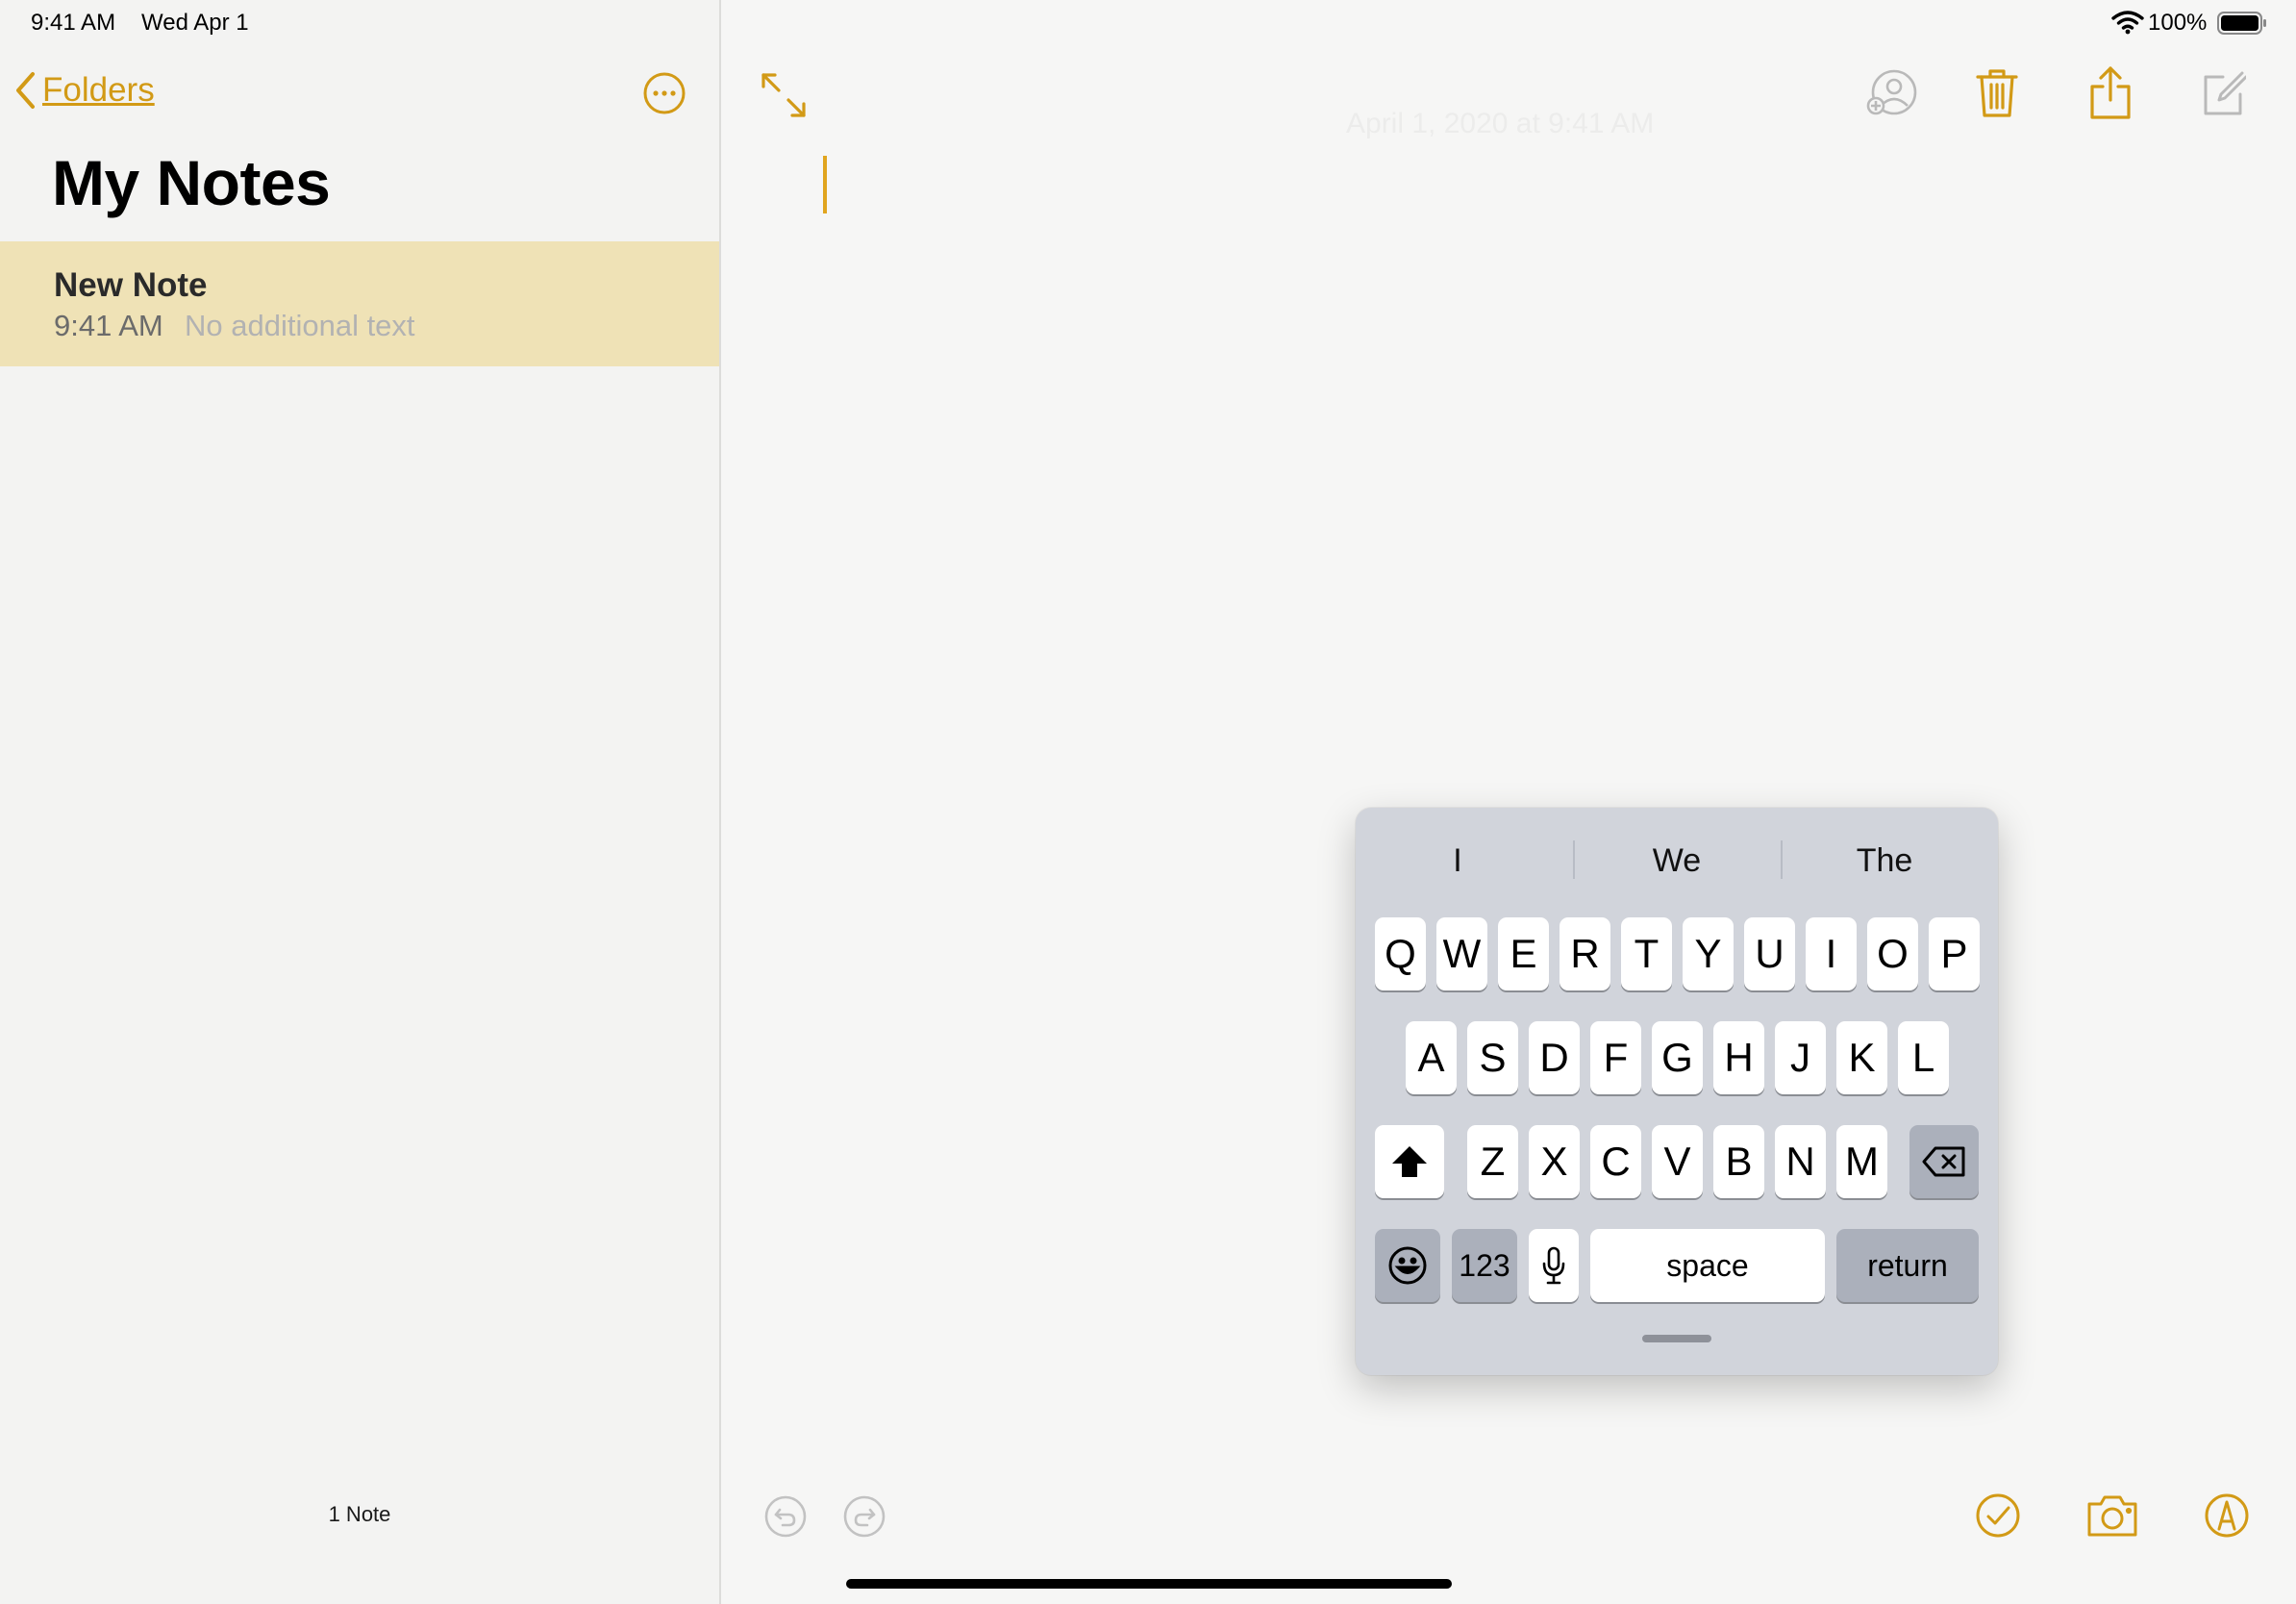  I want to click on expand-icon, so click(784, 95).